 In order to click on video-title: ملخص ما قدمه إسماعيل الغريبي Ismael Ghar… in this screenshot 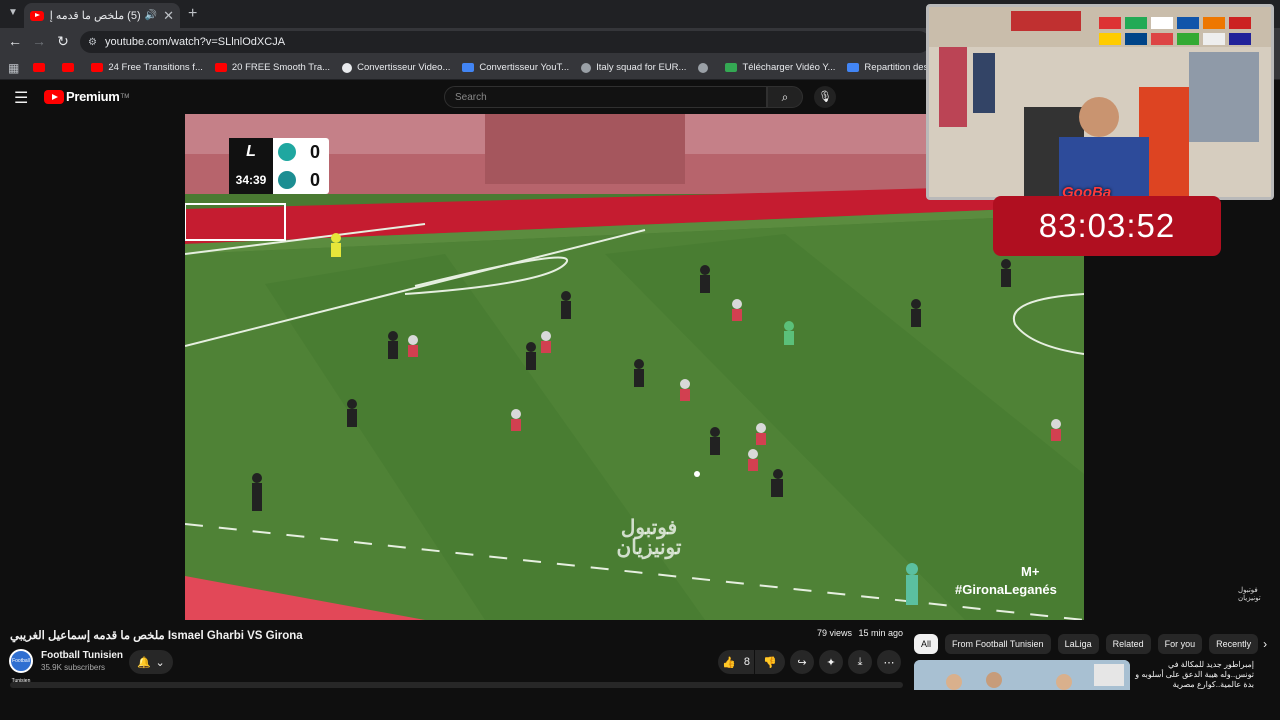, I will do `click(156, 636)`.